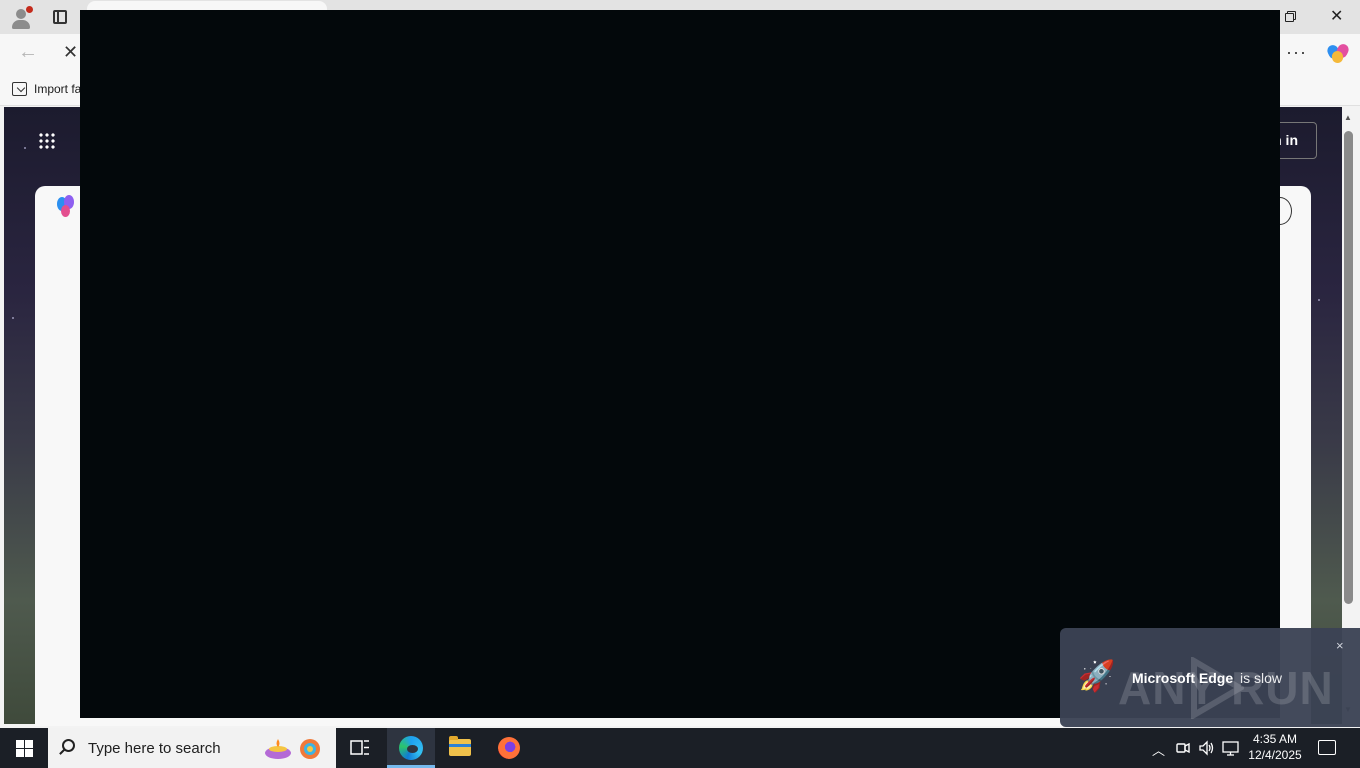  I want to click on more-icon: ···, so click(1296, 52).